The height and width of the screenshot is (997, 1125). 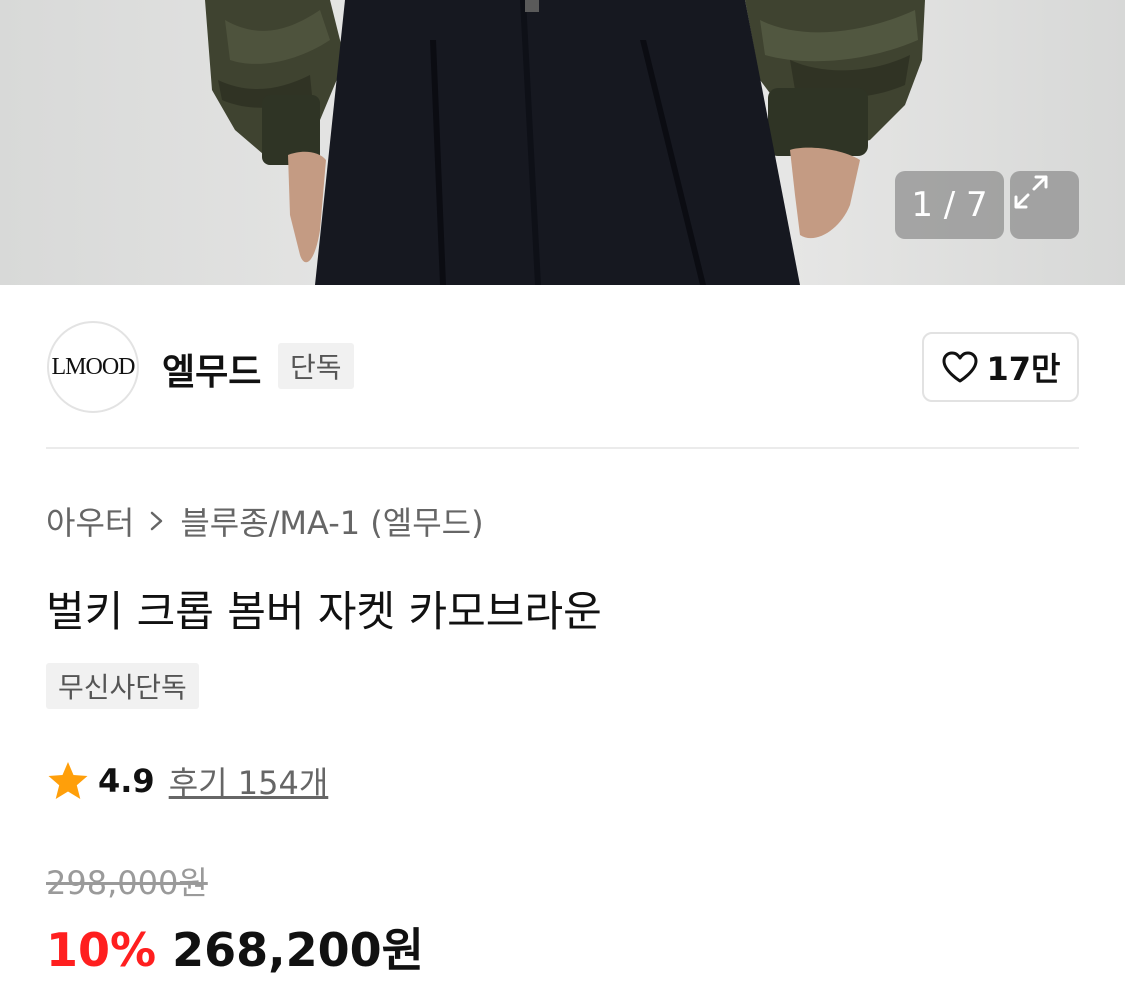 I want to click on breadcrumb-subcategory: 블루종/MA-1 (엘무드), so click(x=331, y=521).